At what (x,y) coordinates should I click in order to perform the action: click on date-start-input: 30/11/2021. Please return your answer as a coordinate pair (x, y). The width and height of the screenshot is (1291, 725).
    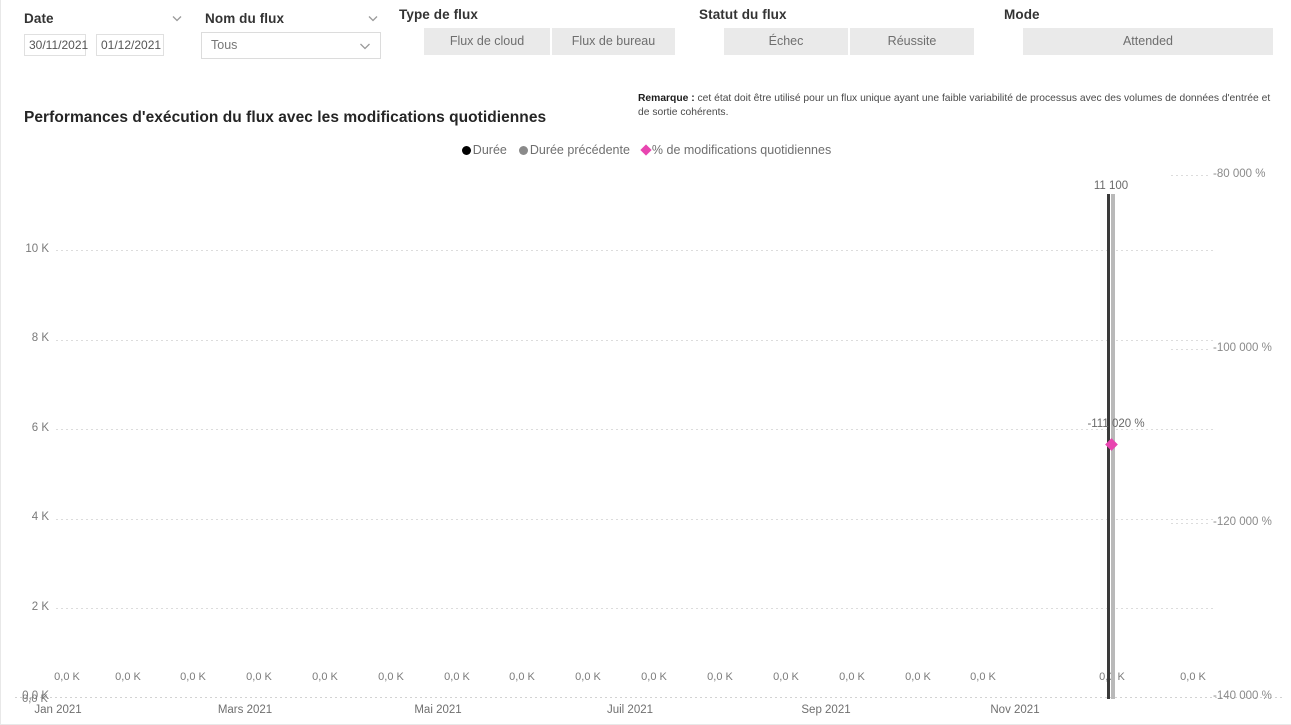
    Looking at the image, I should click on (56, 45).